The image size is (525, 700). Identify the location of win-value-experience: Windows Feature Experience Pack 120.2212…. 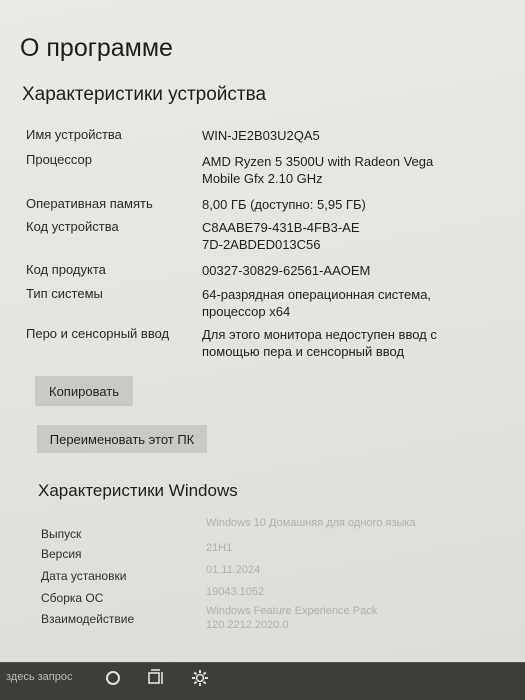
(292, 618).